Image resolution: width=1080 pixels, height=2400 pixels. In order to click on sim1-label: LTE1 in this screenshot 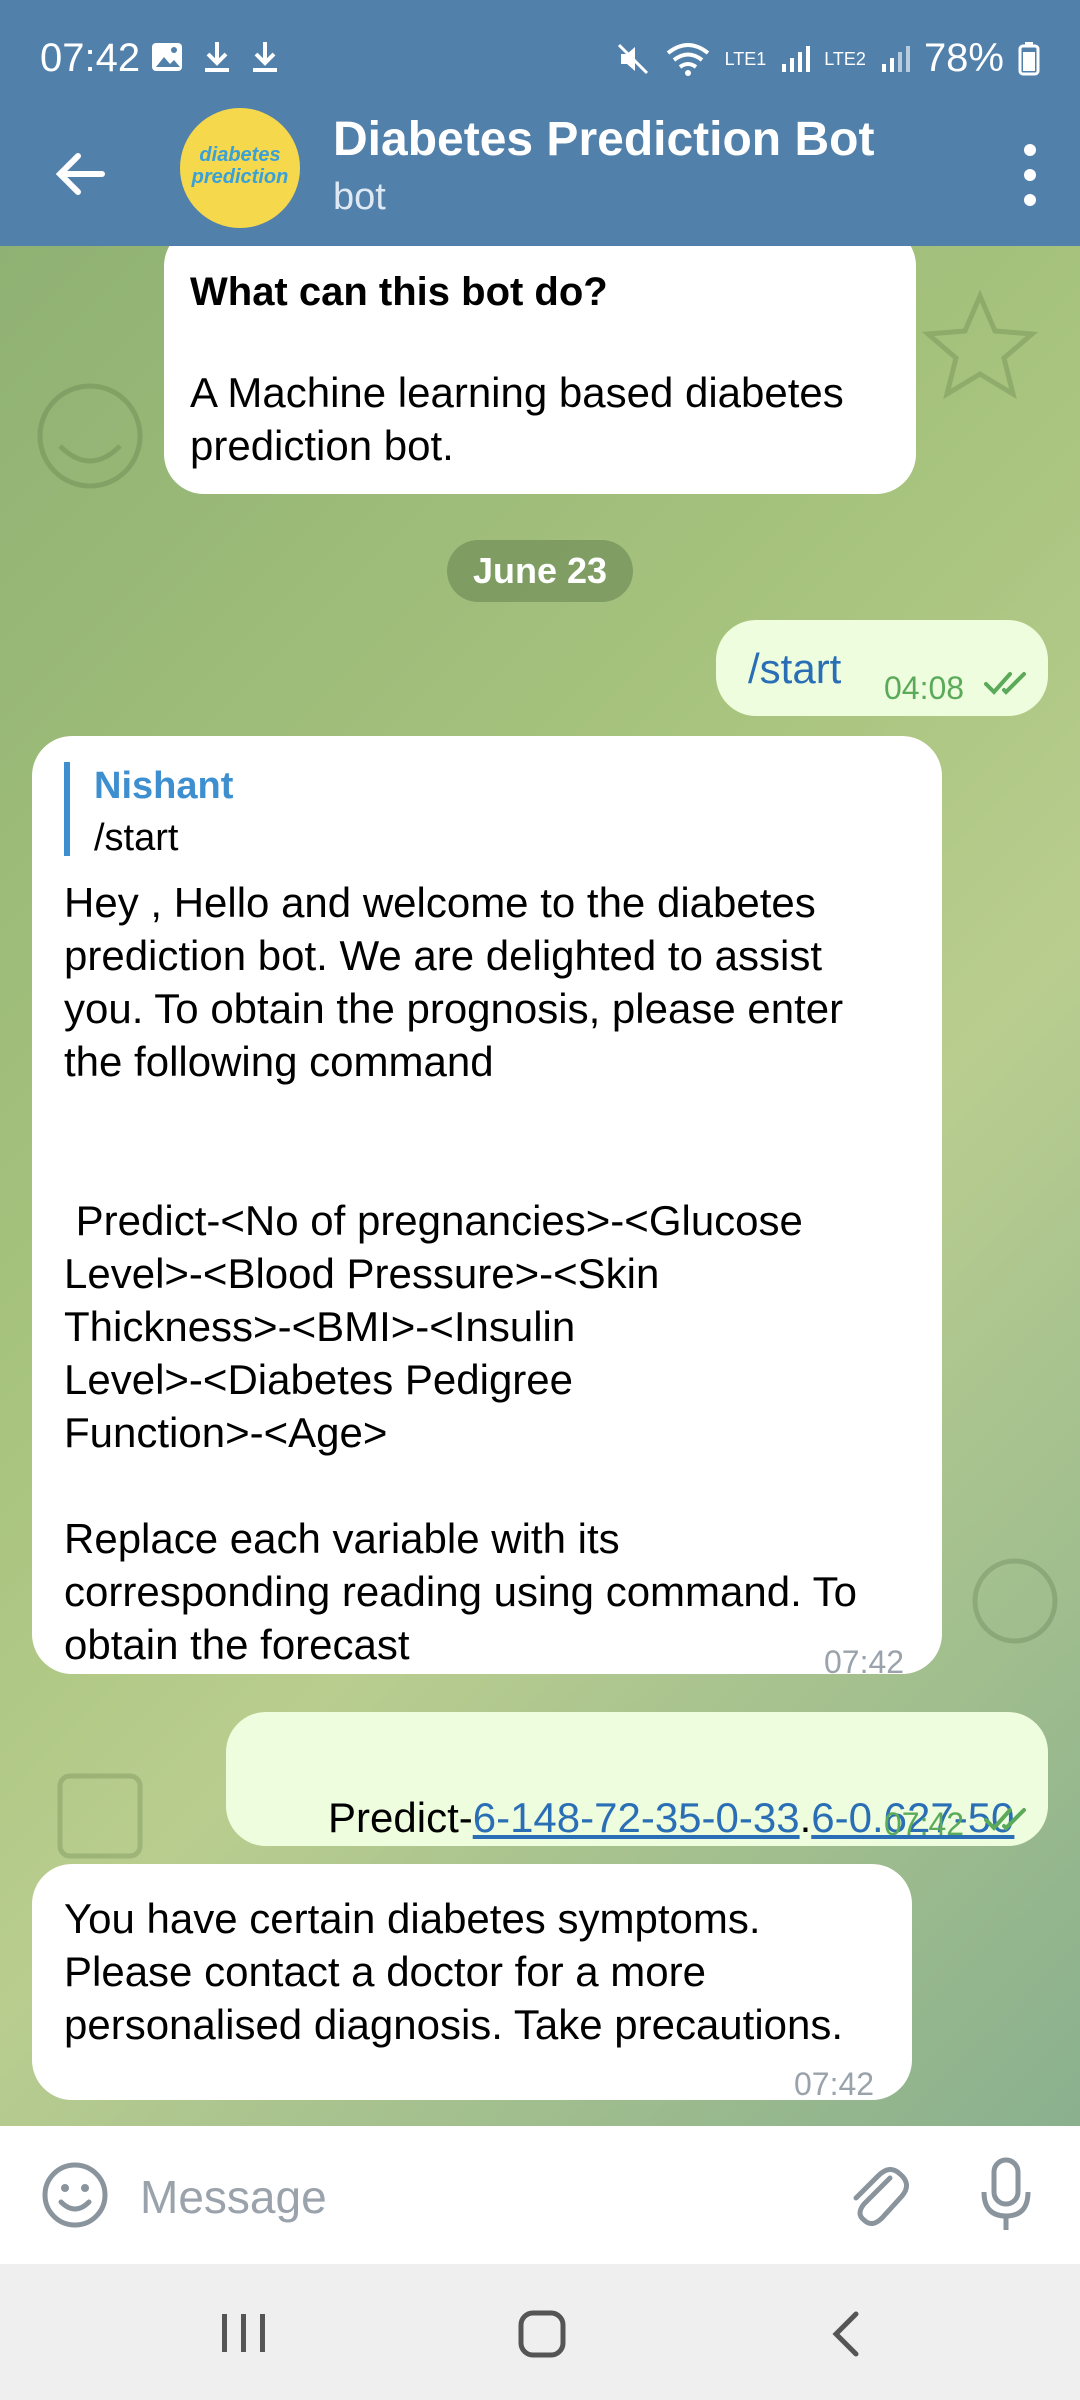, I will do `click(745, 58)`.